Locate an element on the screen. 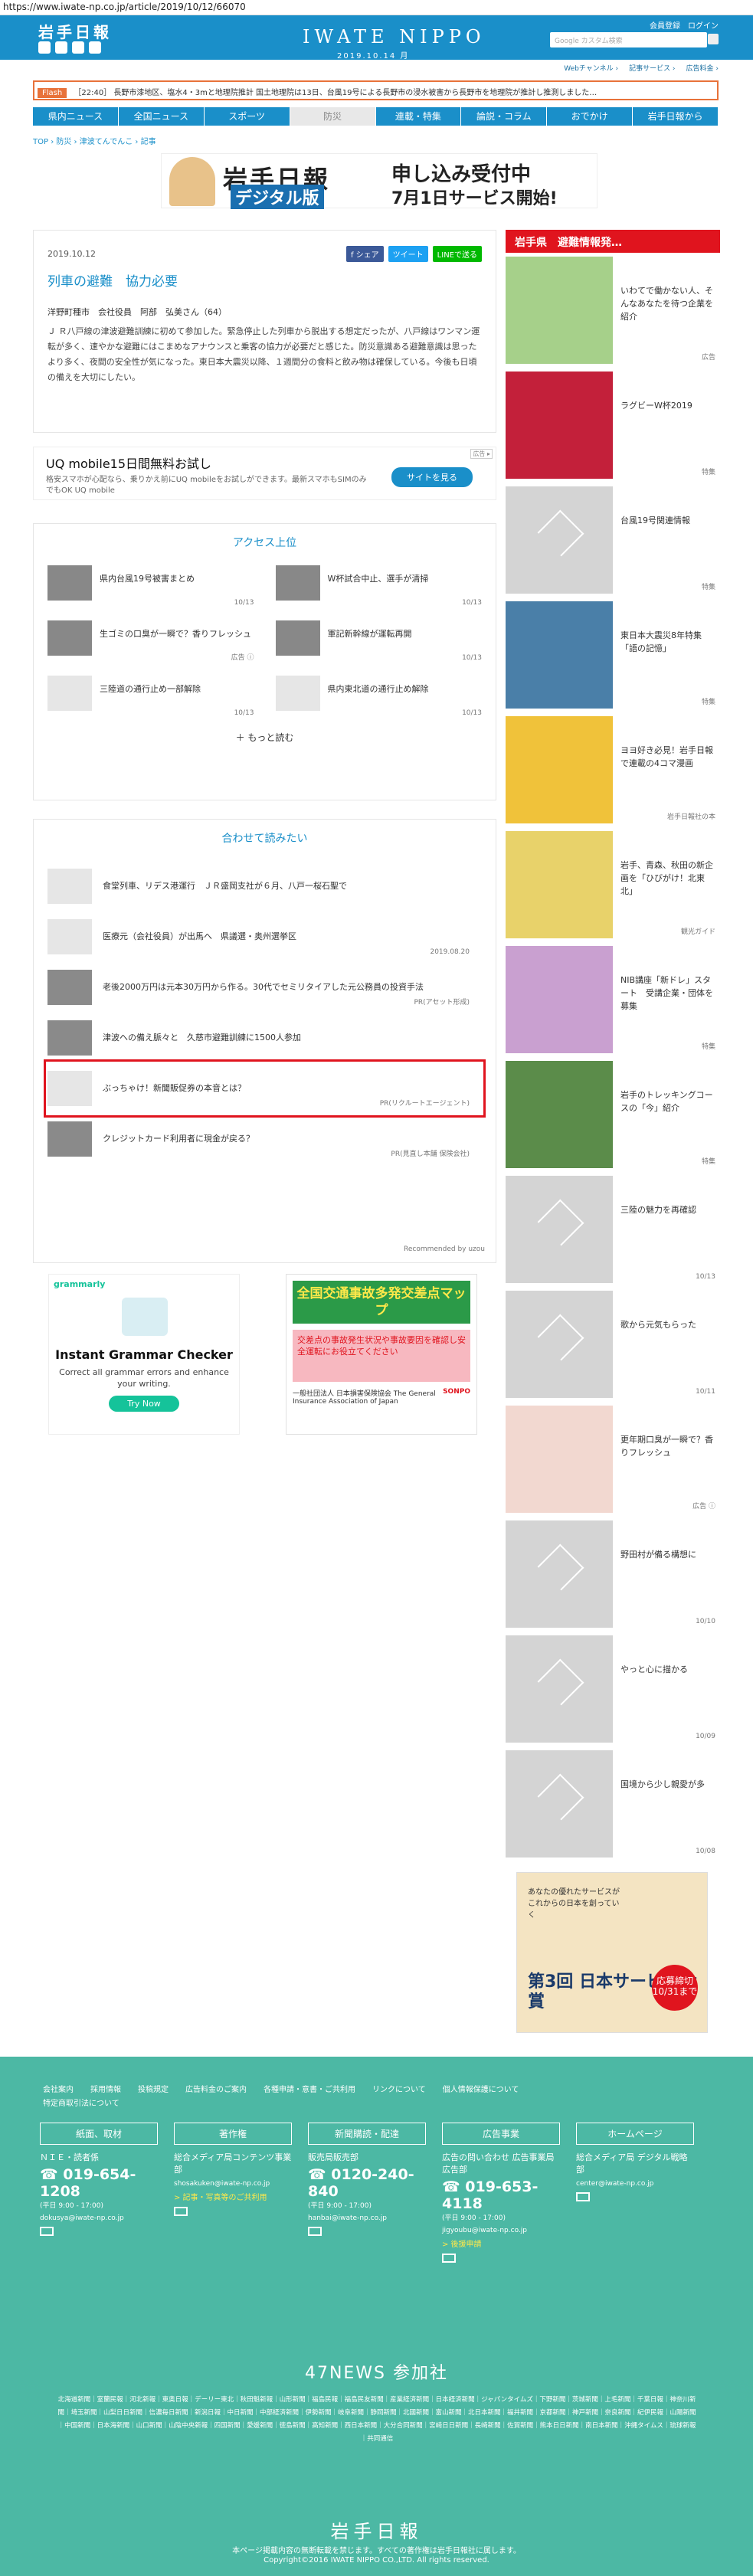 The image size is (753, 2576). recommend-credit: Recommended by uzou is located at coordinates (444, 1249).